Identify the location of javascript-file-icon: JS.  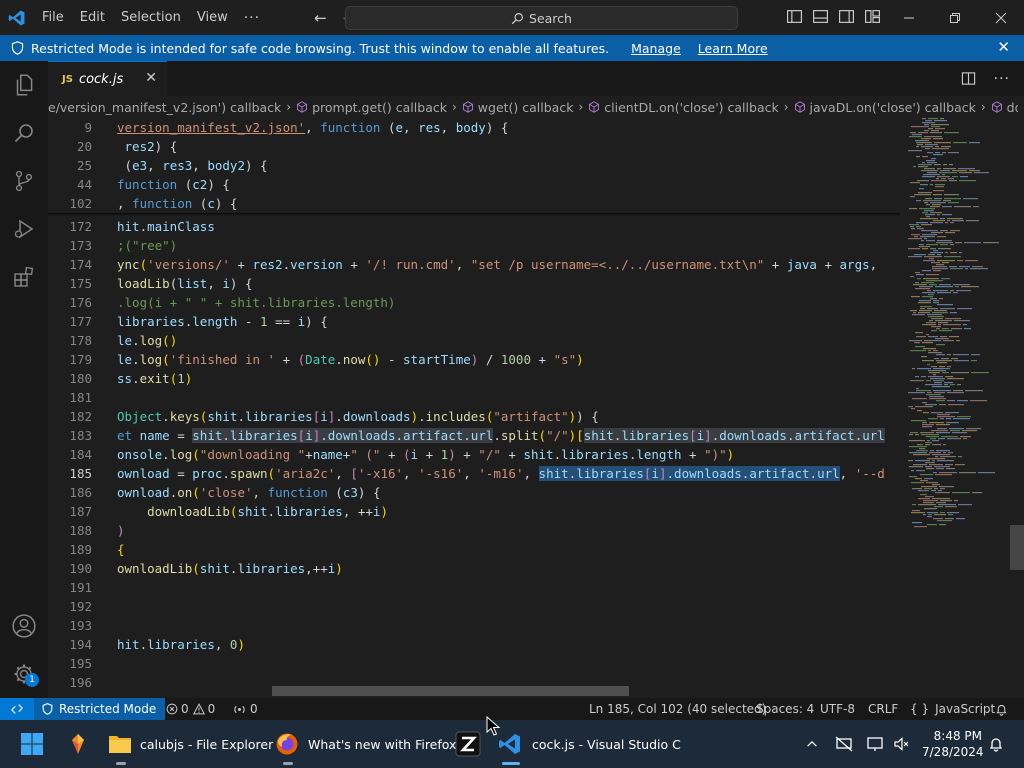
(67, 79).